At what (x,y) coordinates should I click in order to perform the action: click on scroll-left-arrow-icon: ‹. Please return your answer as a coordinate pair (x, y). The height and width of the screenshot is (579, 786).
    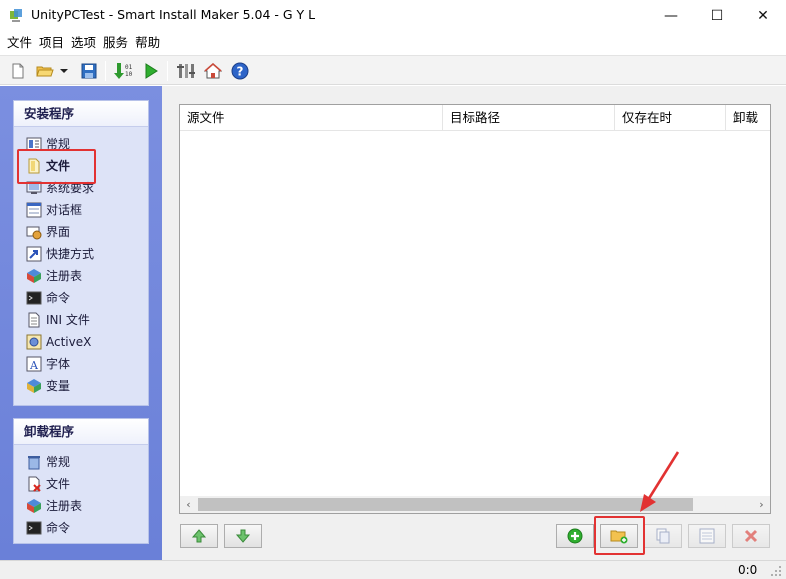
    Looking at the image, I should click on (188, 504).